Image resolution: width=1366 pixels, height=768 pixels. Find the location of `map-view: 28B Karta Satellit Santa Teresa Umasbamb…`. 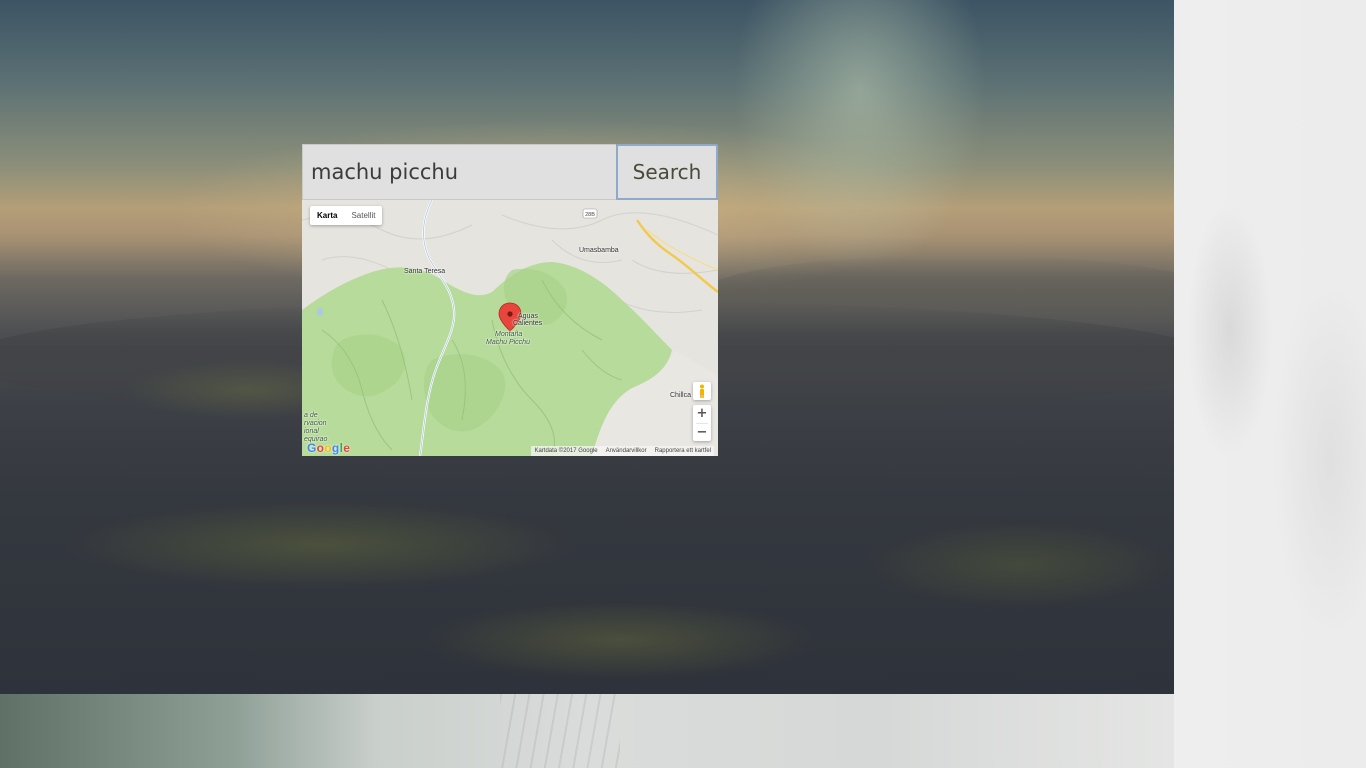

map-view: 28B Karta Satellit Santa Teresa Umasbamb… is located at coordinates (510, 328).